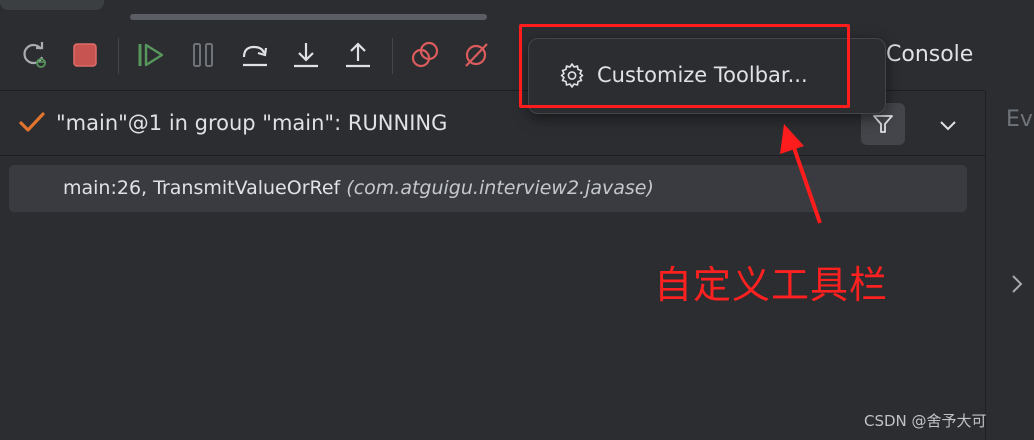 This screenshot has height=440, width=1034. What do you see at coordinates (202, 188) in the screenshot?
I see `frame-location: main:26, TransmitValueOrRef` at bounding box center [202, 188].